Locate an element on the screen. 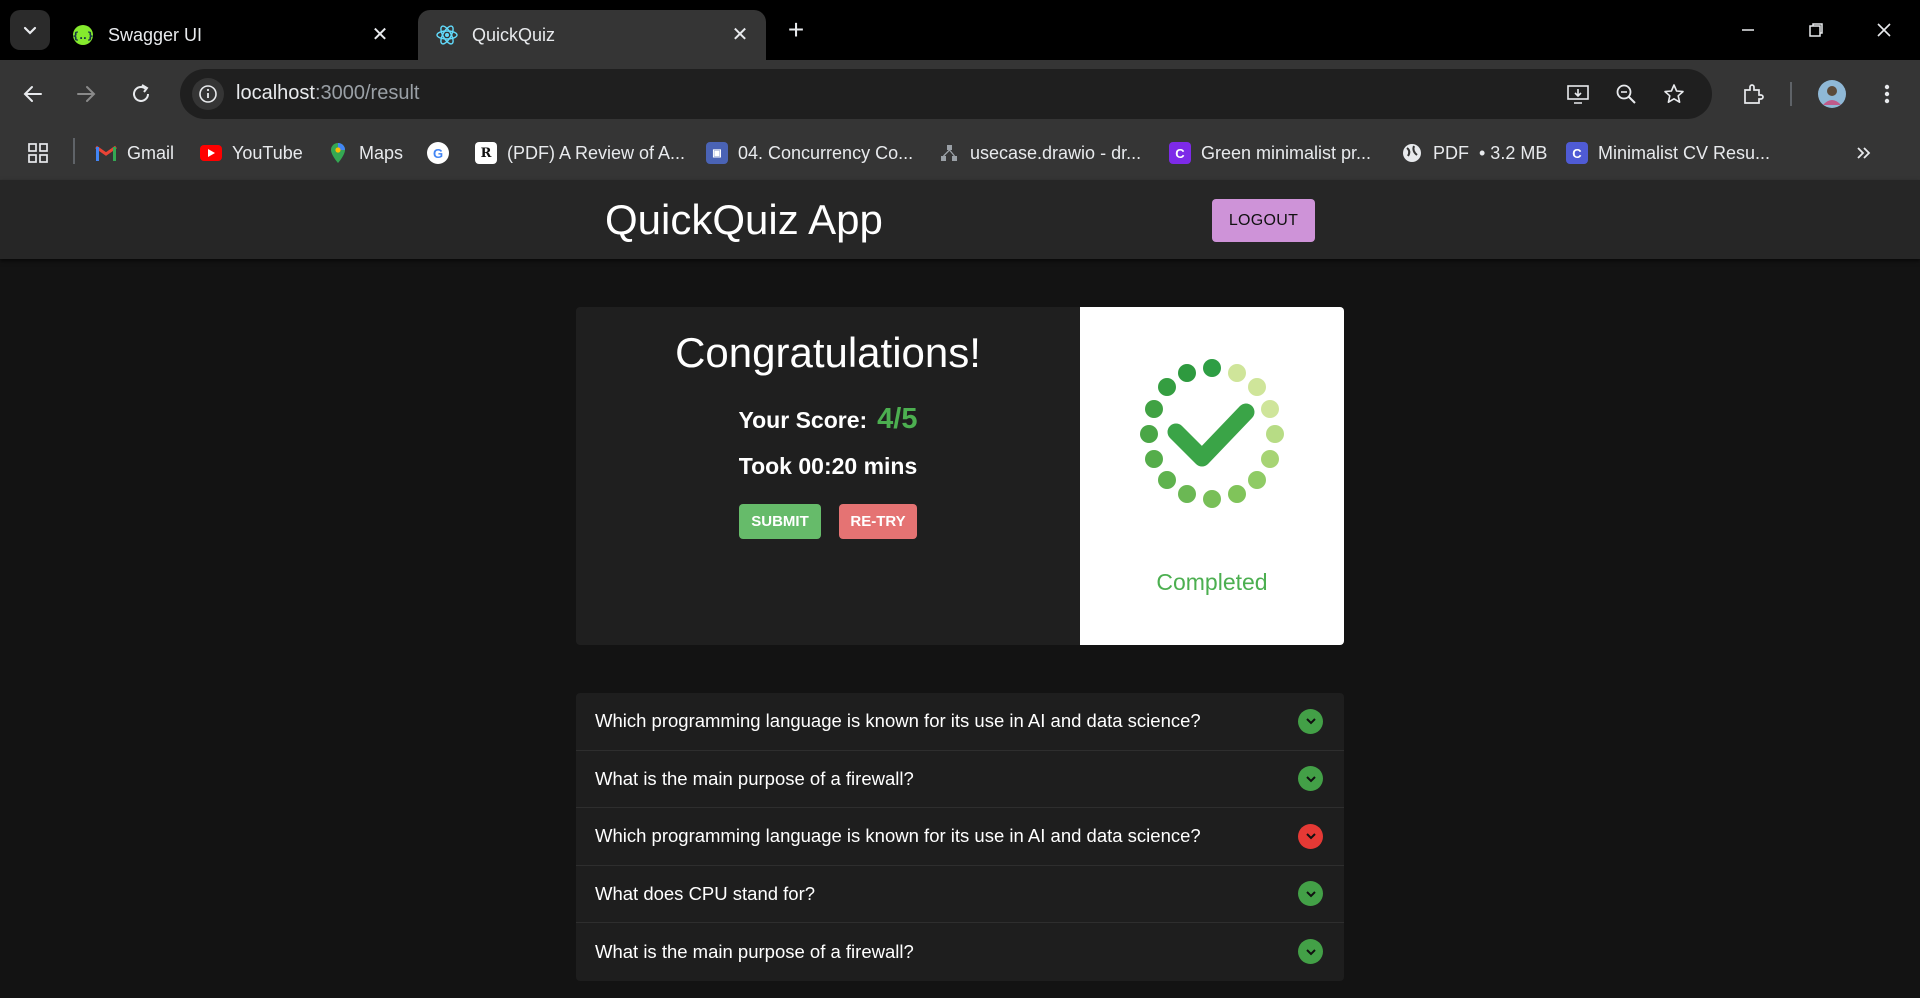 Image resolution: width=1920 pixels, height=998 pixels. score-label: Your Score: is located at coordinates (803, 420).